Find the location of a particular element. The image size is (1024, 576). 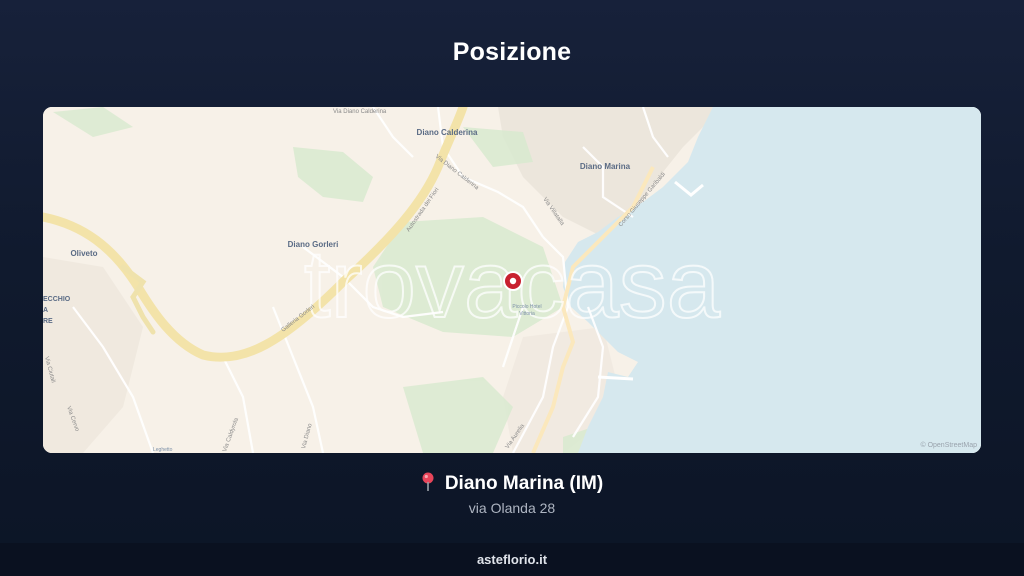

map-marker-icon is located at coordinates (513, 281).